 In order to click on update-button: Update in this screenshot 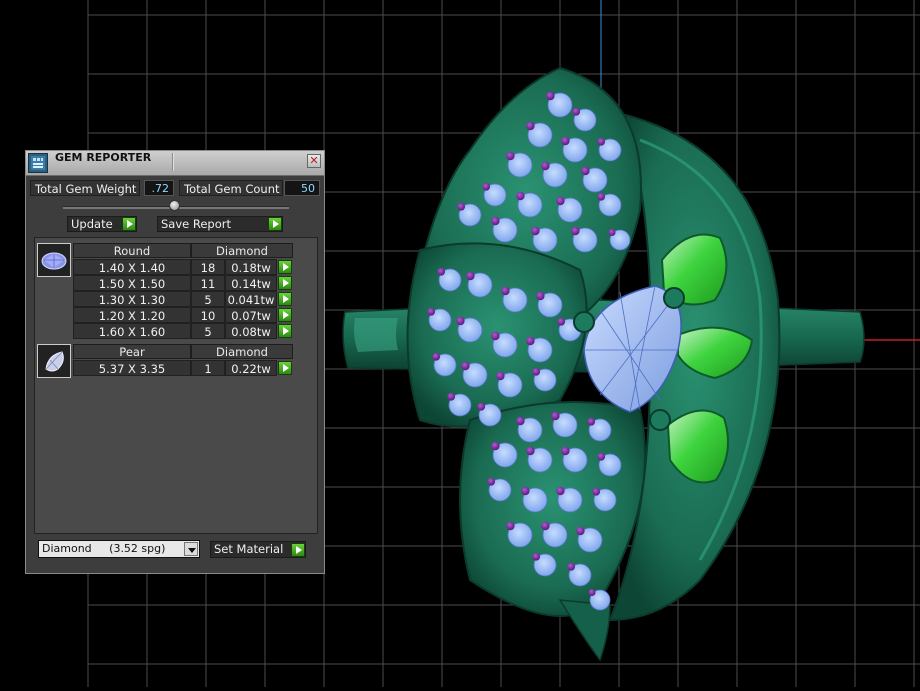, I will do `click(102, 224)`.